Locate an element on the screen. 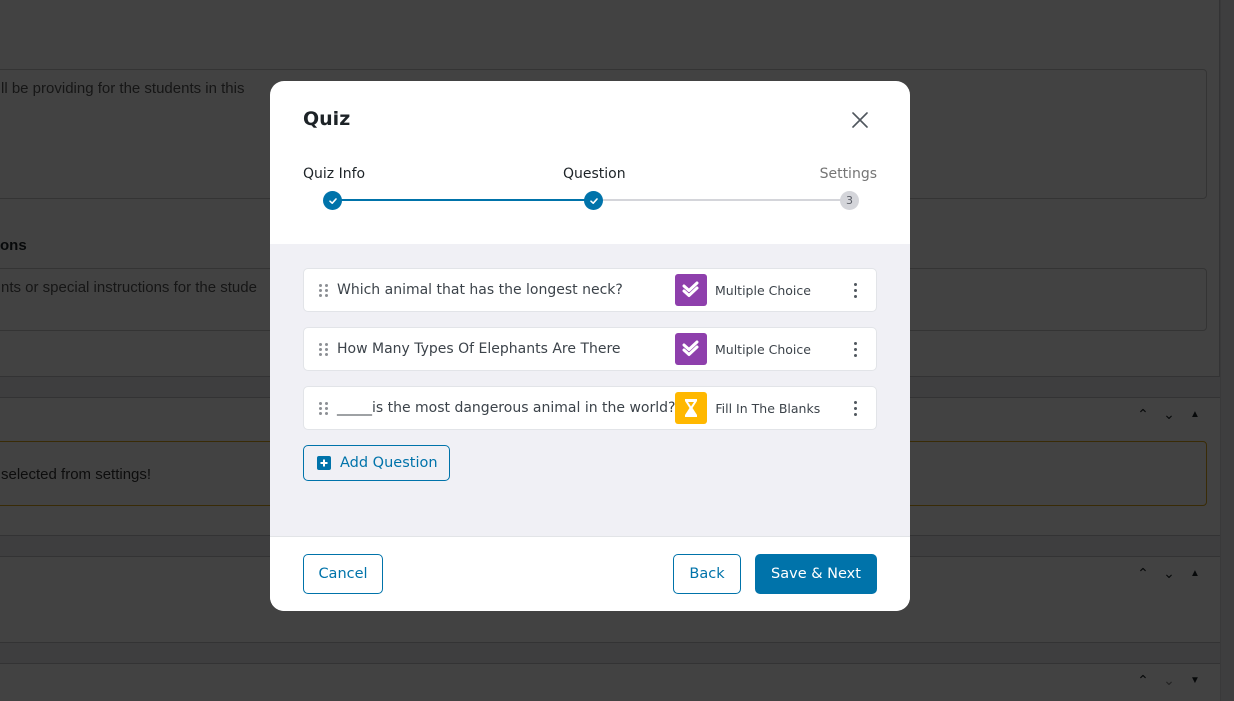 The width and height of the screenshot is (1234, 701). back-button: Back is located at coordinates (707, 574).